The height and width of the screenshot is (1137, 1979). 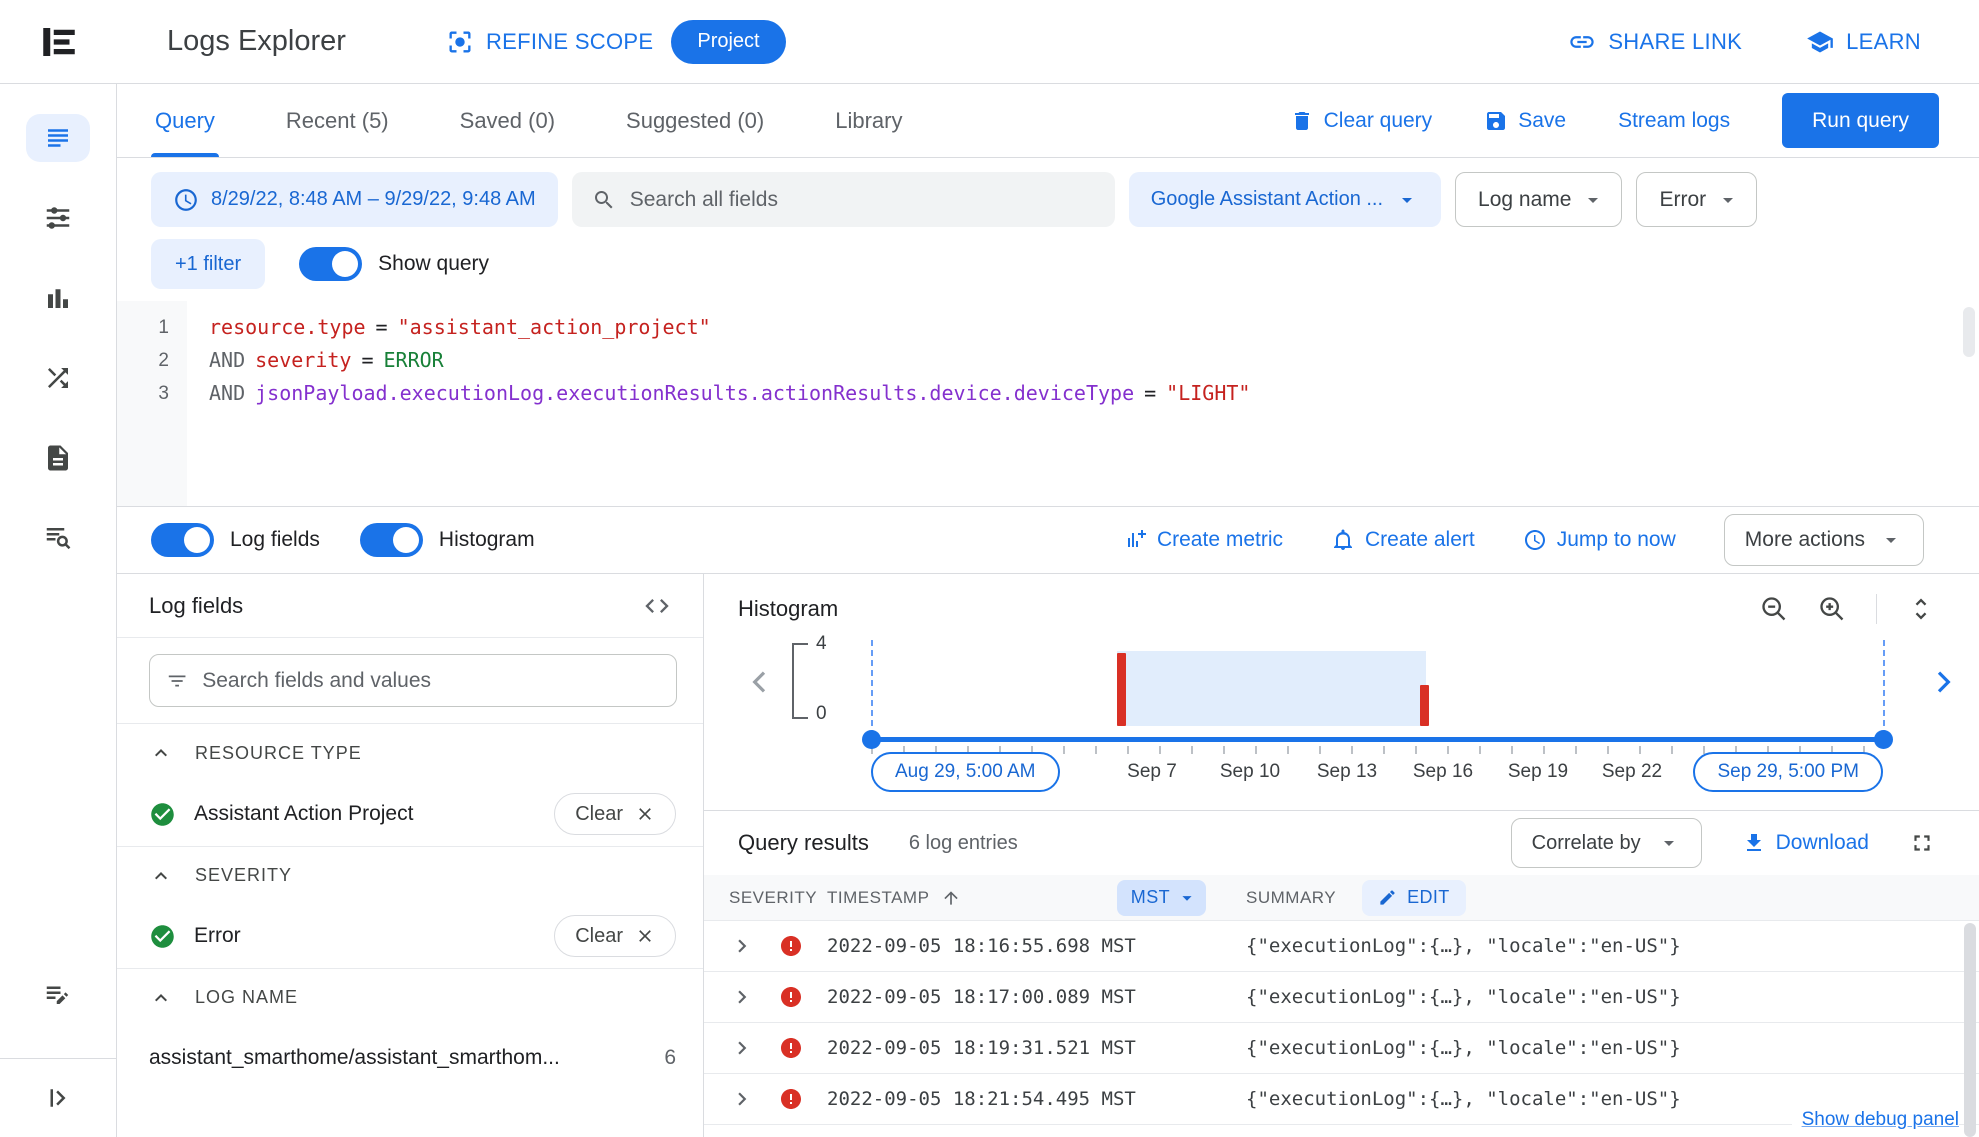 I want to click on resource-type-item: Assistant Action Project Clear, so click(x=410, y=814).